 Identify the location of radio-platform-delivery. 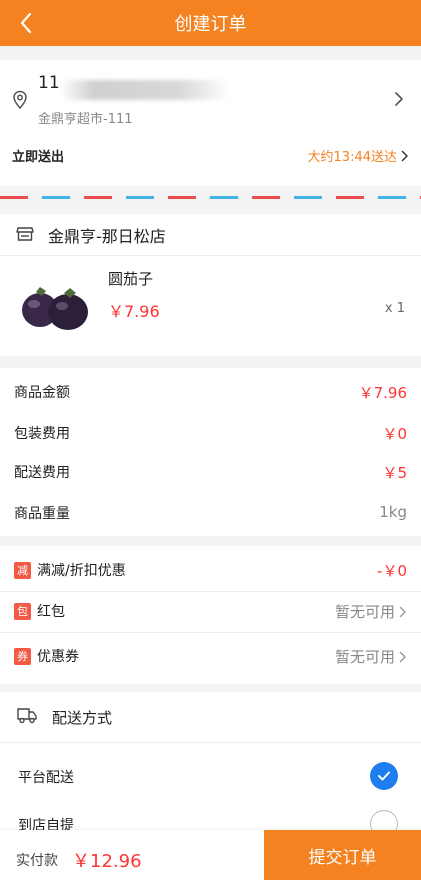
(384, 776).